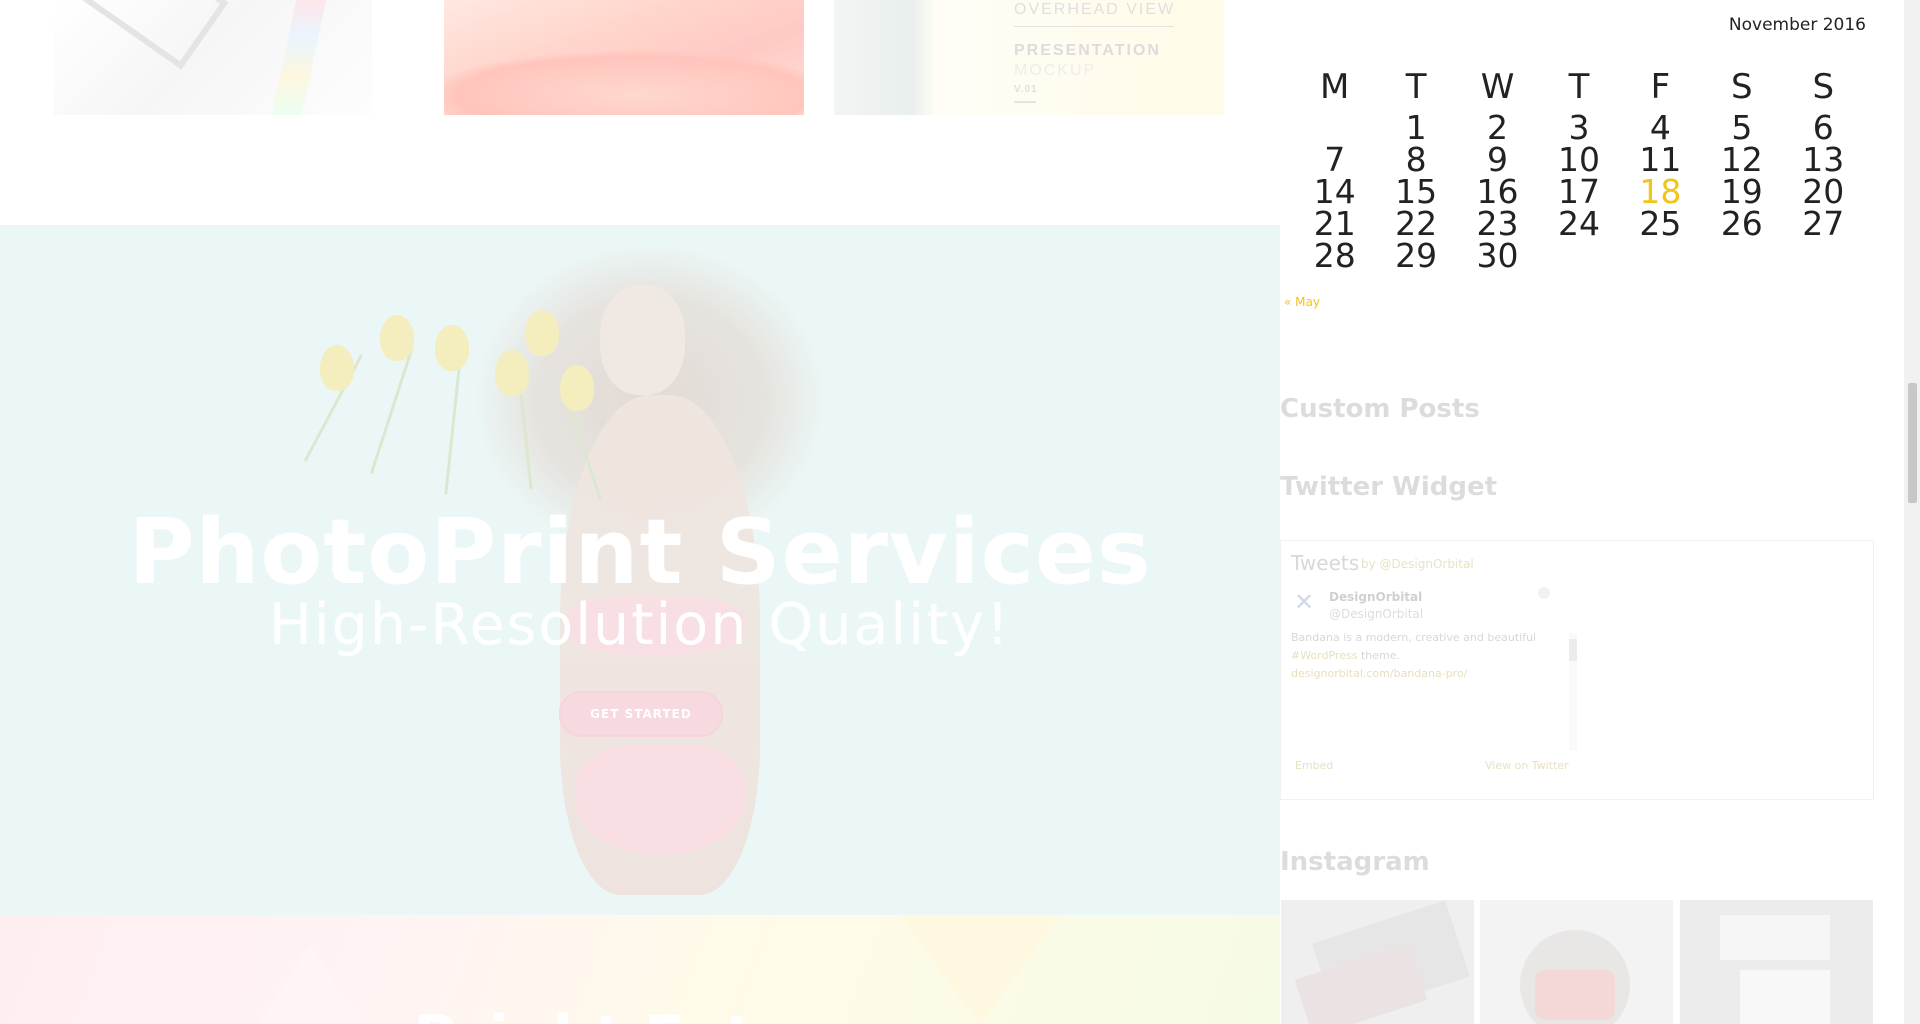 Image resolution: width=1920 pixels, height=1024 pixels. I want to click on calendar-day: 26, so click(1741, 223).